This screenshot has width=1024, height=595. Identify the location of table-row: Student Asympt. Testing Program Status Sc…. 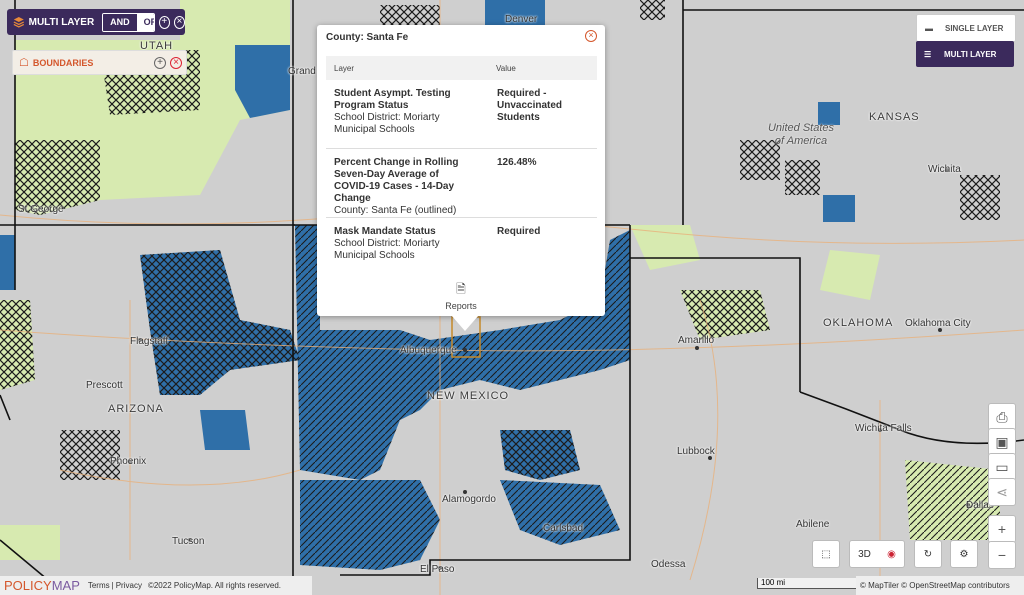
(461, 114).